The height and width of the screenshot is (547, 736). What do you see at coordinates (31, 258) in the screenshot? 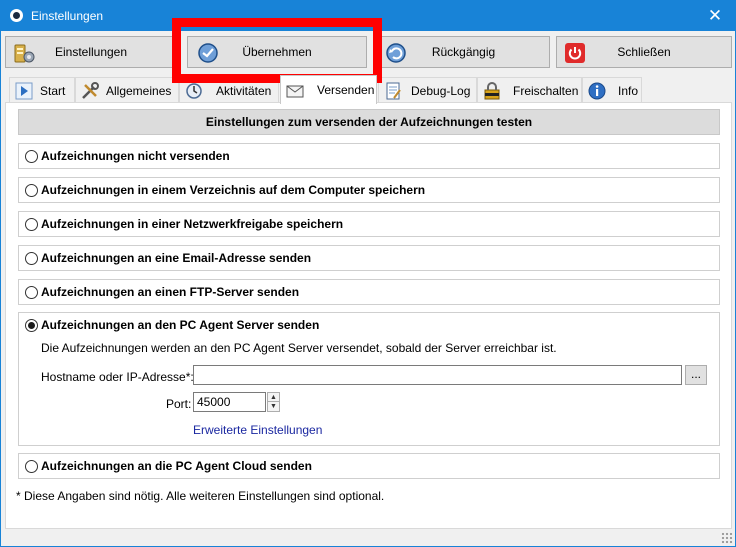
I see `radio-email` at bounding box center [31, 258].